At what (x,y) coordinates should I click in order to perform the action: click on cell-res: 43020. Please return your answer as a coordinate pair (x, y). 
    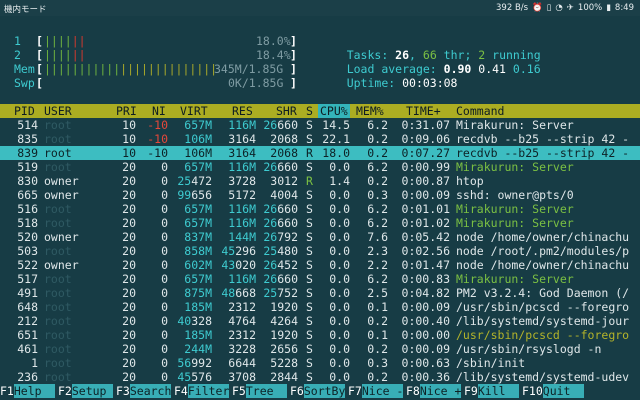
    Looking at the image, I should click on (238, 265).